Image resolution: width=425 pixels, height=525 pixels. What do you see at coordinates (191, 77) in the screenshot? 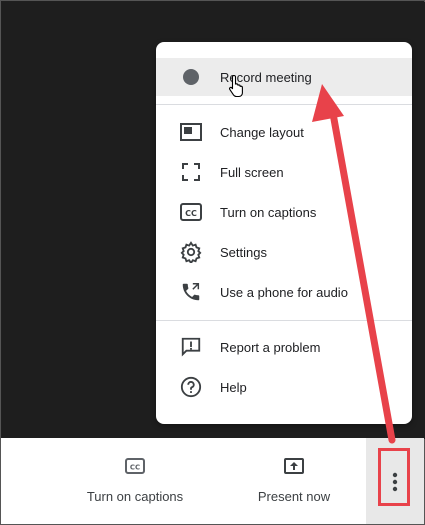
I see `record-dot-icon` at bounding box center [191, 77].